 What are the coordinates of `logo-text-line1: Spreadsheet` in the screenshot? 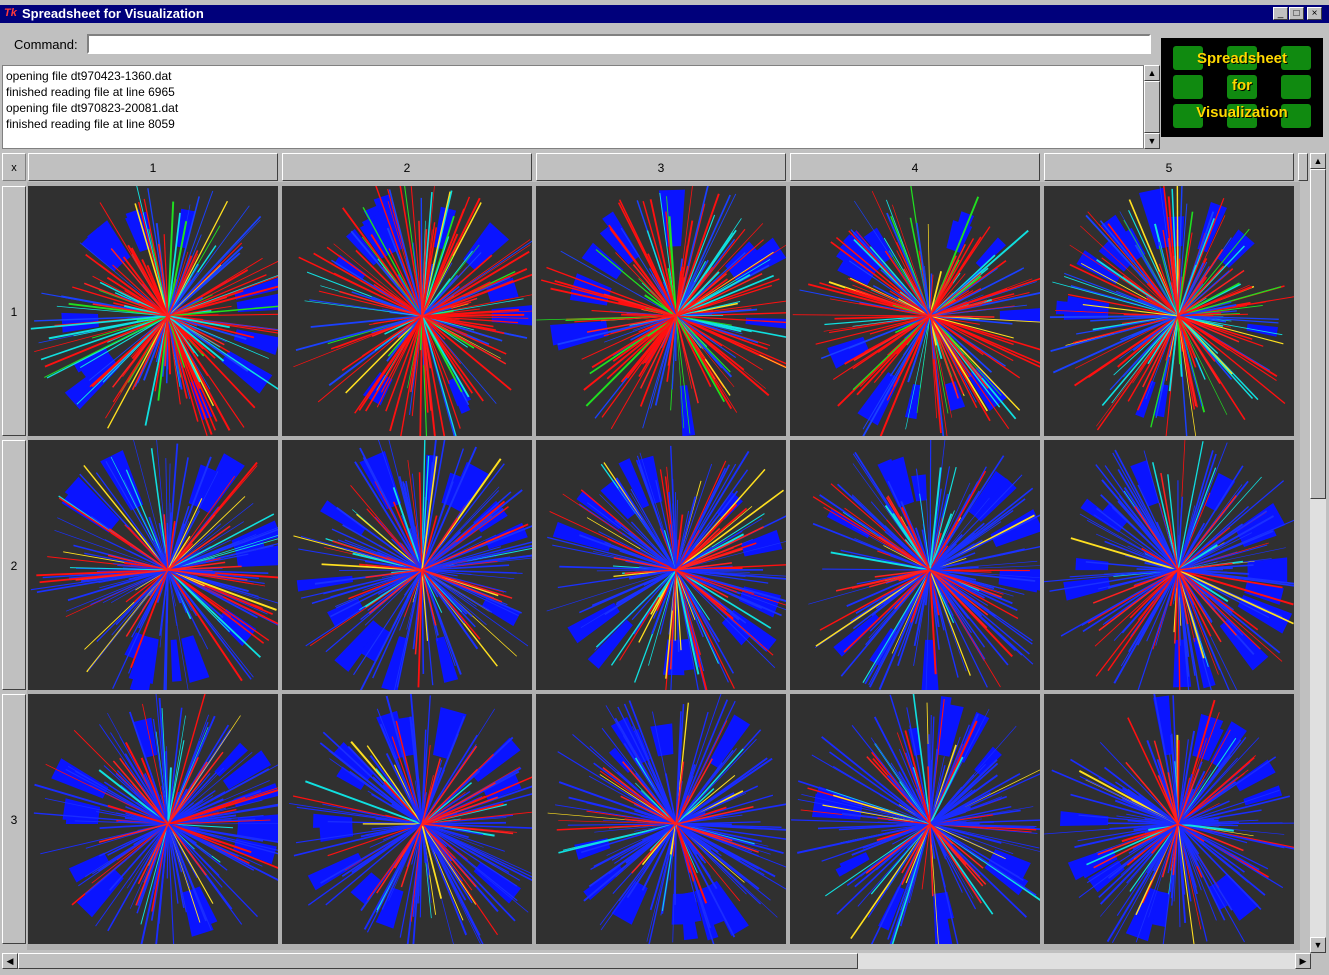 It's located at (1242, 58).